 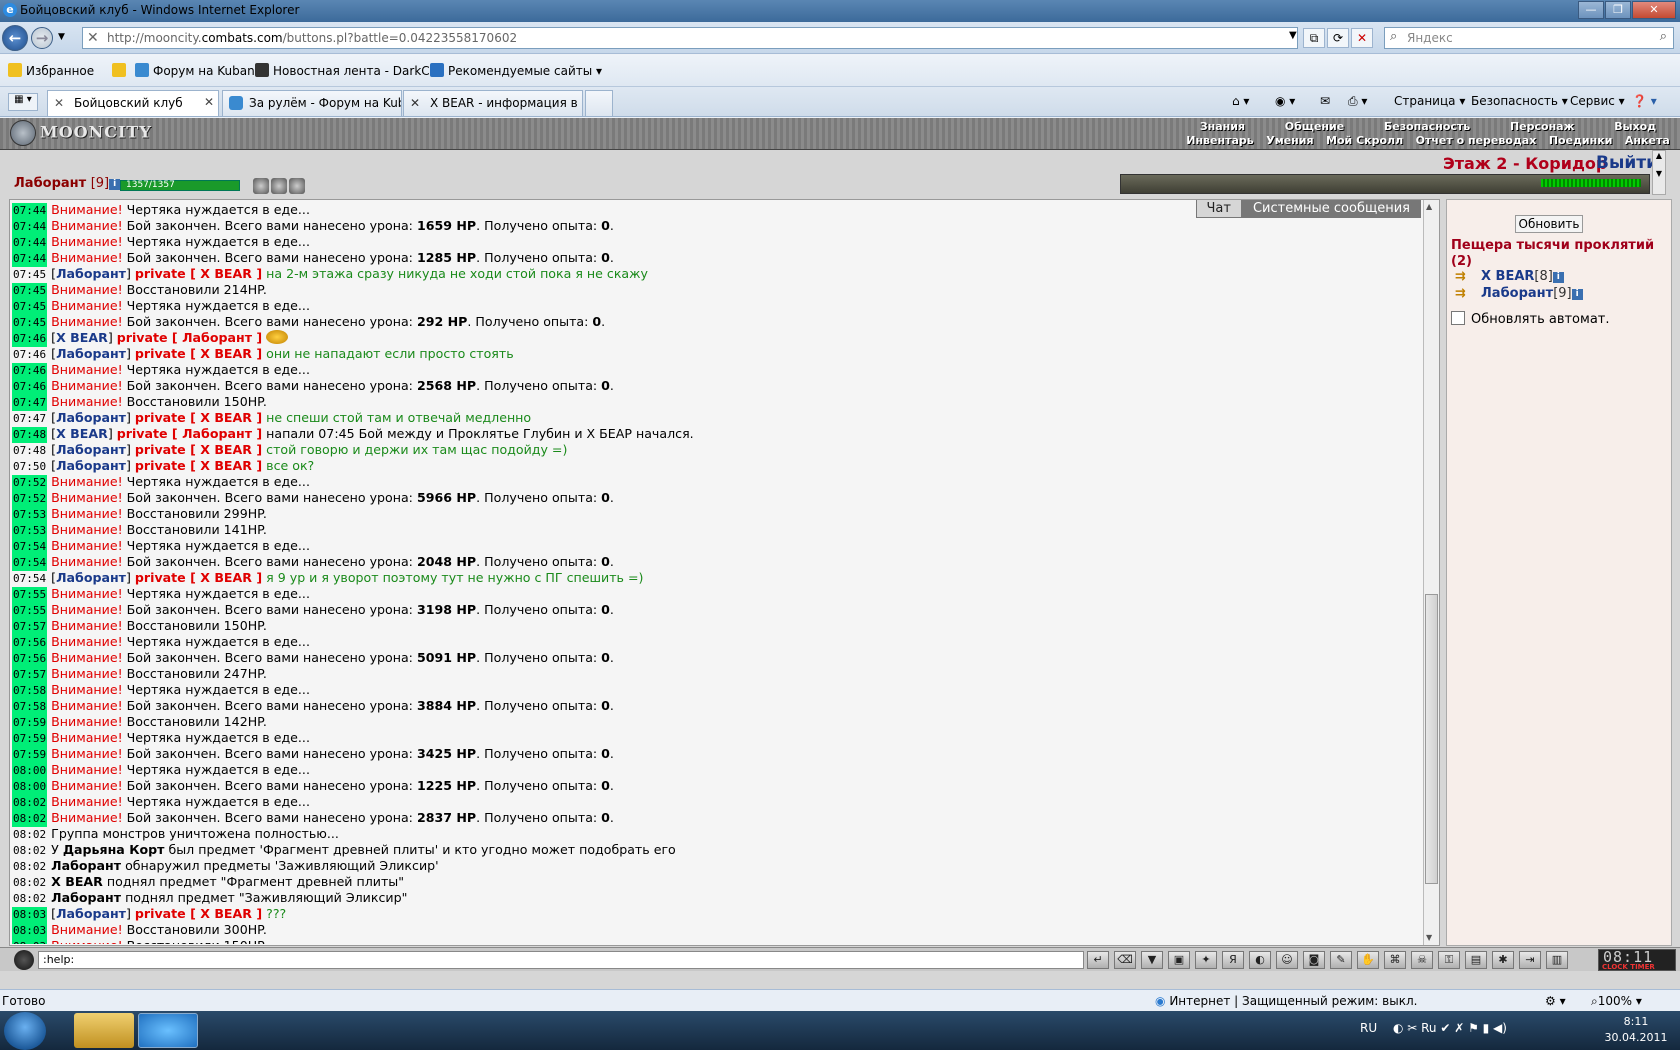 What do you see at coordinates (30, 707) in the screenshot?
I see `chat-timestamp: 07:58` at bounding box center [30, 707].